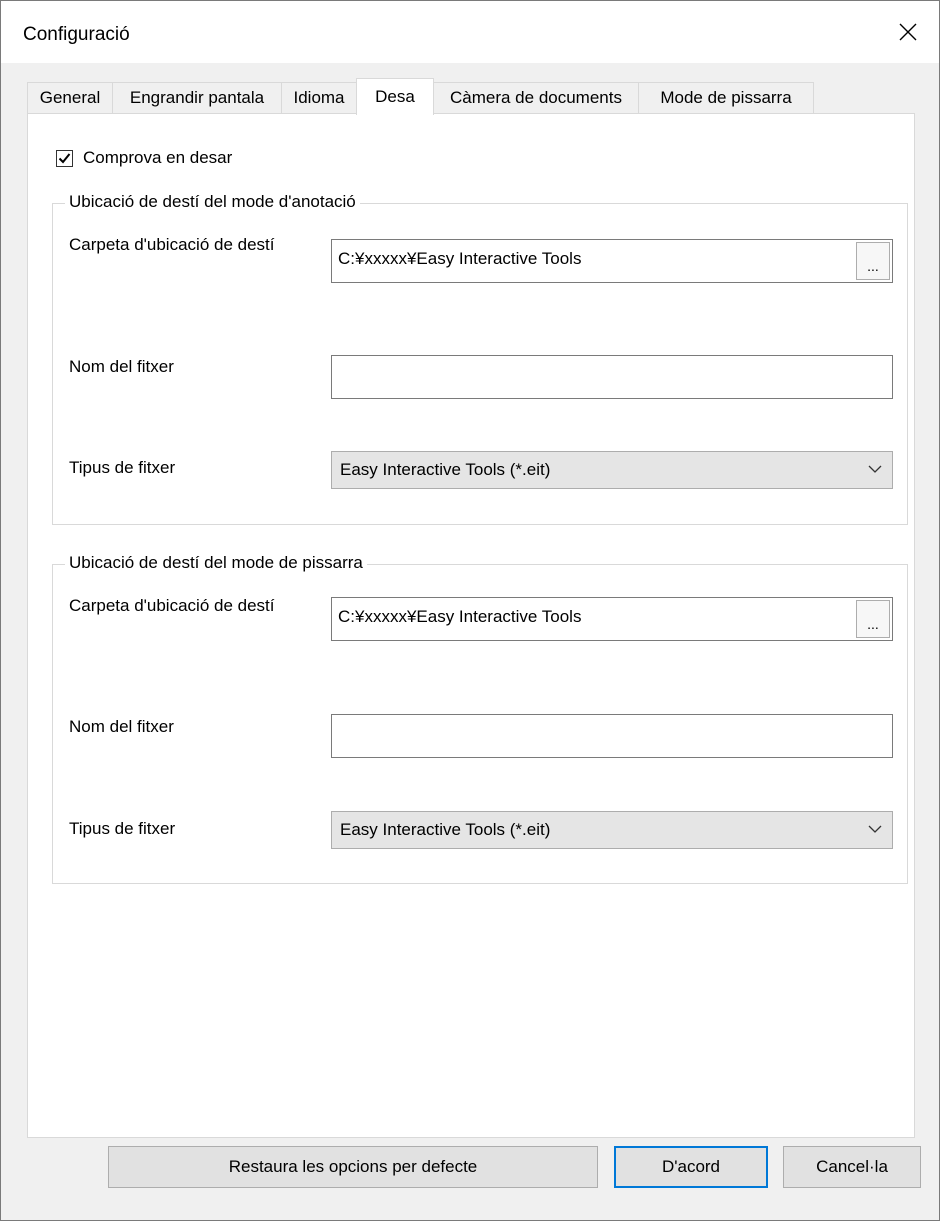  I want to click on tab-language: Idioma, so click(319, 97).